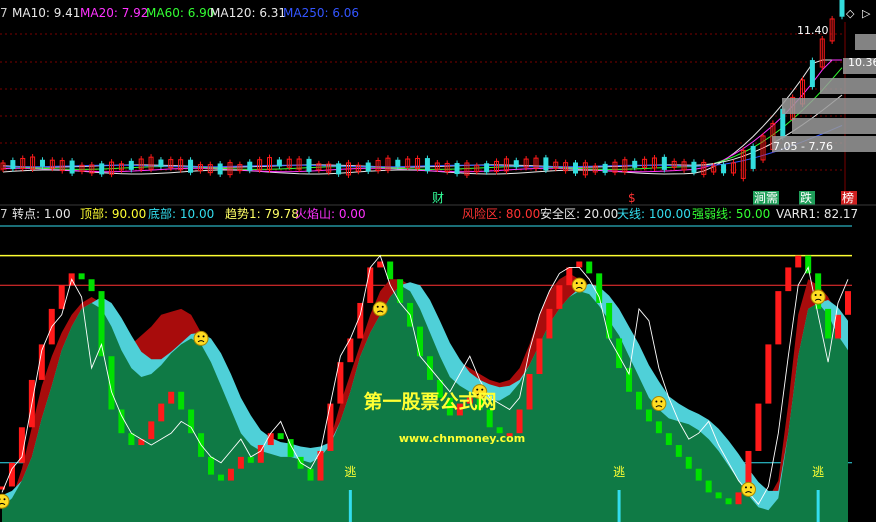 The width and height of the screenshot is (876, 522). Describe the element at coordinates (806, 197) in the screenshot. I see `event-marker: 跌` at that location.